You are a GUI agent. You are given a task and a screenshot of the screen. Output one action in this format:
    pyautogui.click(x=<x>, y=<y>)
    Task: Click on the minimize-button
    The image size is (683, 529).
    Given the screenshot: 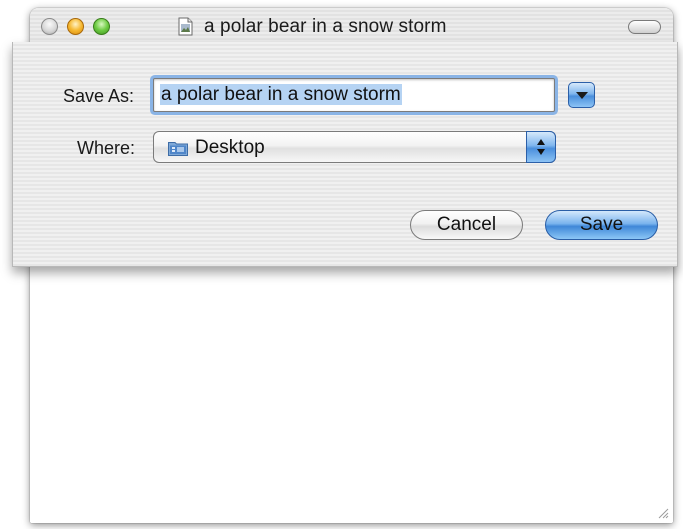 What is the action you would take?
    pyautogui.click(x=75, y=26)
    